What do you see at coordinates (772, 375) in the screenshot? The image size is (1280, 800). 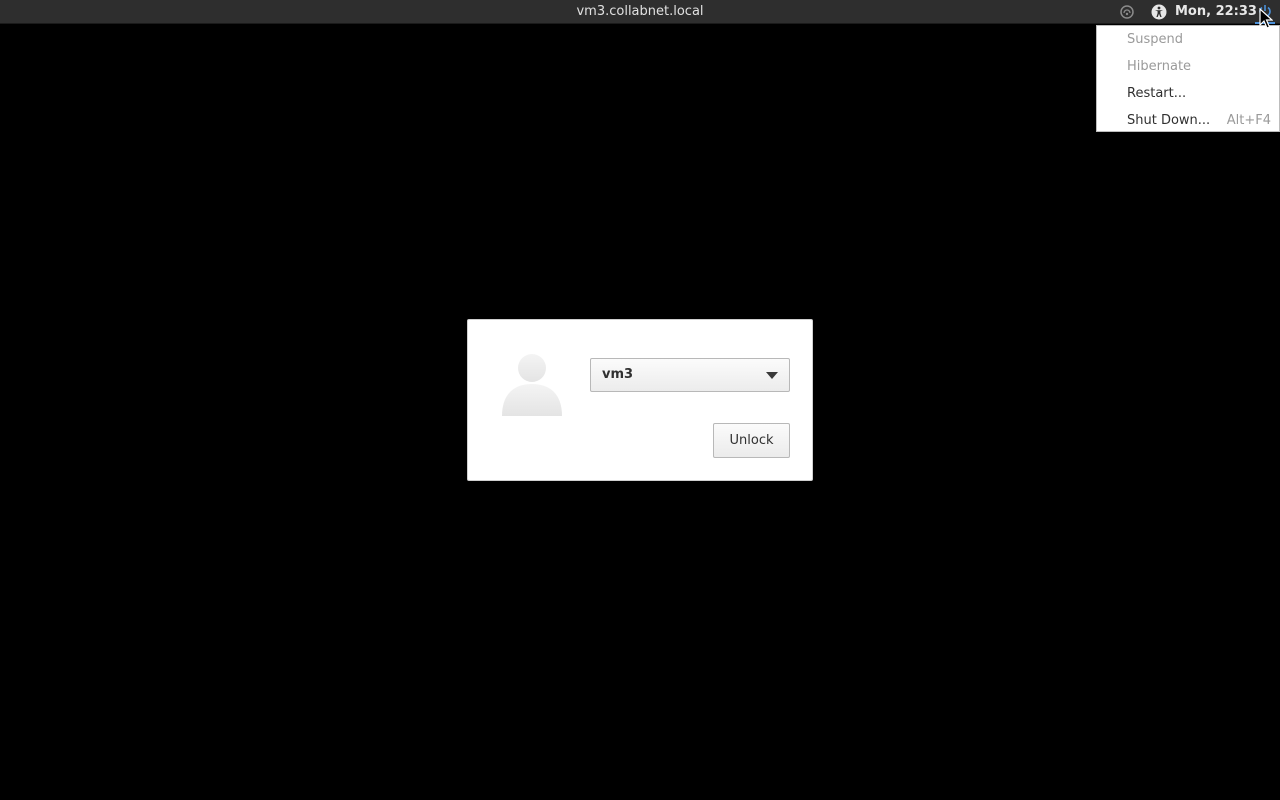 I see `chevron-down-icon` at bounding box center [772, 375].